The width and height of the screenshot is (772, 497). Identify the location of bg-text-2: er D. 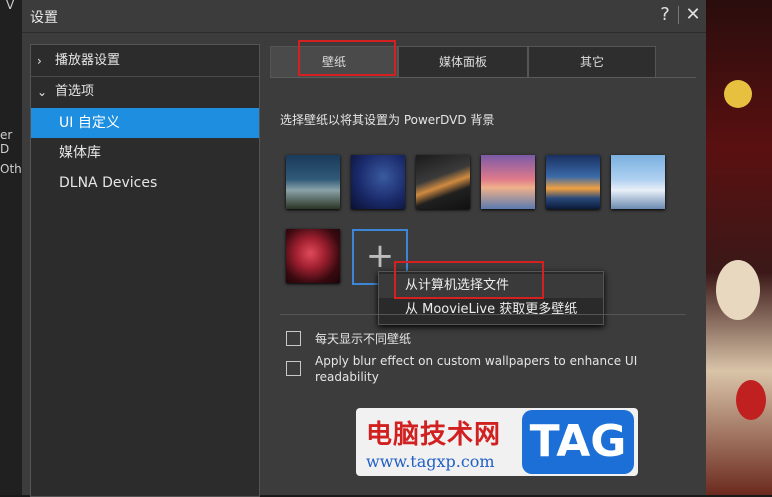
(6, 142).